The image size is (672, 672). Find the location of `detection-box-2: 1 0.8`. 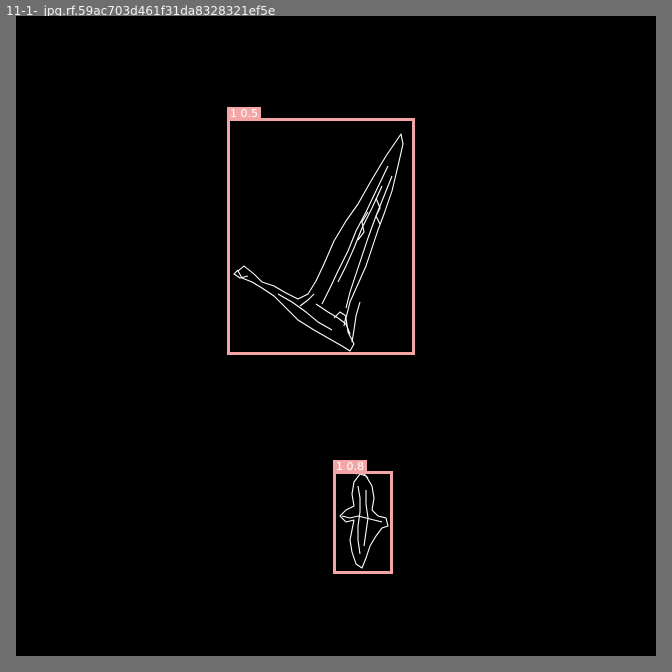

detection-box-2: 1 0.8 is located at coordinates (363, 517).